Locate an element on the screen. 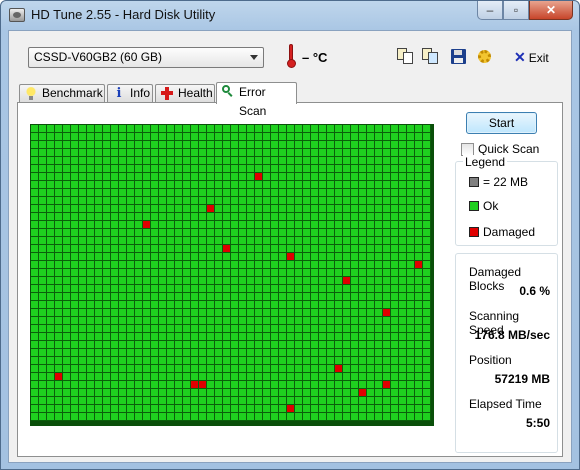 The image size is (580, 470). tab-benchmark: Benchmark is located at coordinates (62, 93).